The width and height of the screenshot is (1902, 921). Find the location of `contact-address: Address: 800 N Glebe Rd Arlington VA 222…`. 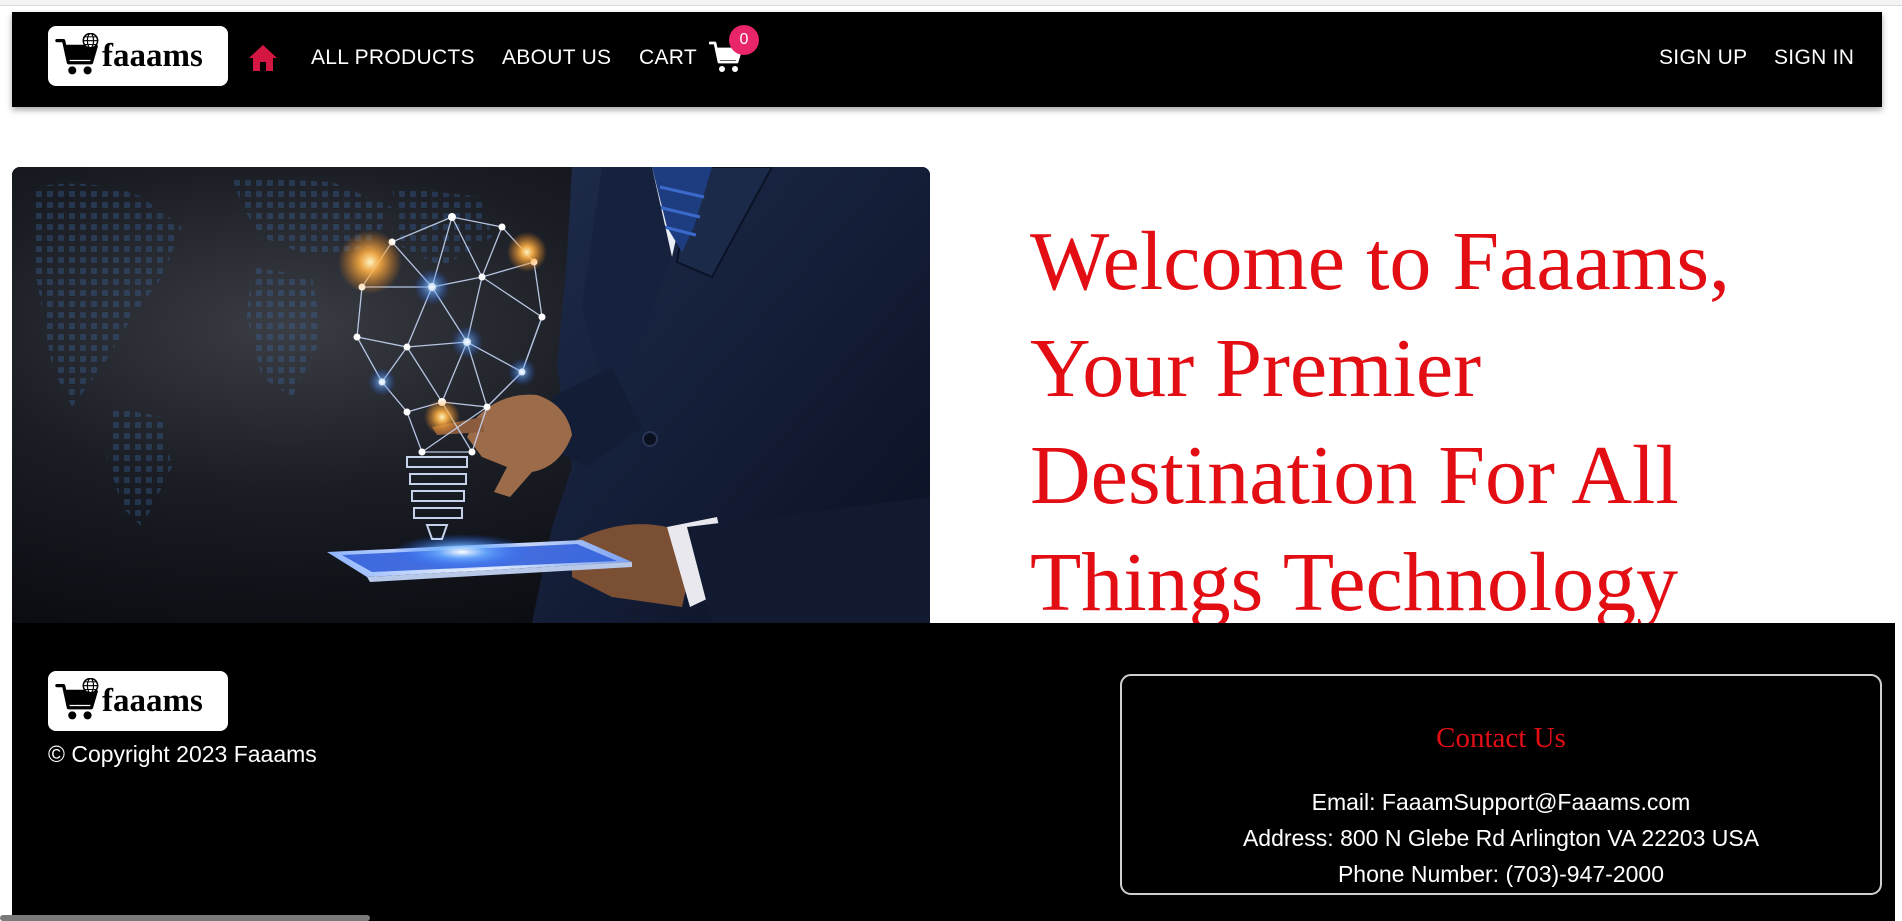

contact-address: Address: 800 N Glebe Rd Arlington VA 222… is located at coordinates (1501, 838).